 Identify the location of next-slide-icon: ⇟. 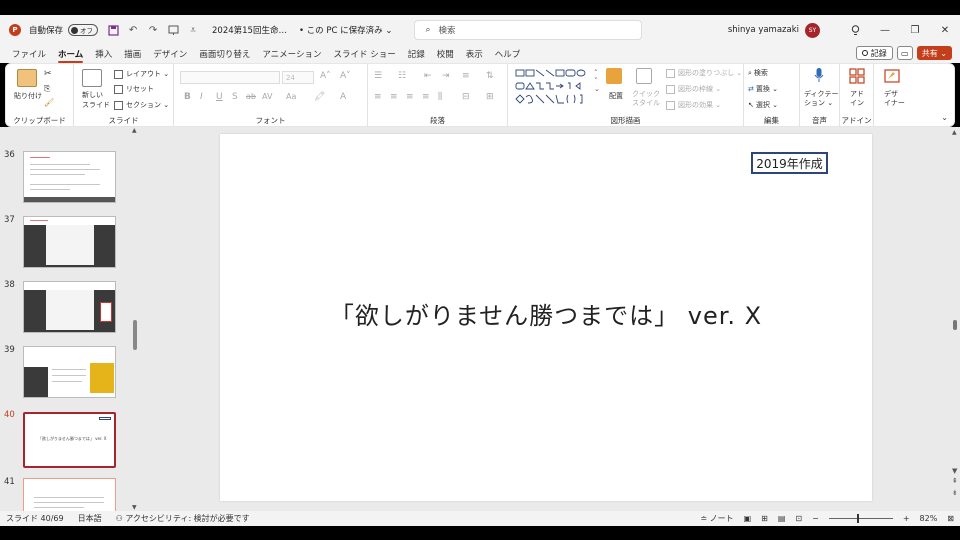
(955, 493).